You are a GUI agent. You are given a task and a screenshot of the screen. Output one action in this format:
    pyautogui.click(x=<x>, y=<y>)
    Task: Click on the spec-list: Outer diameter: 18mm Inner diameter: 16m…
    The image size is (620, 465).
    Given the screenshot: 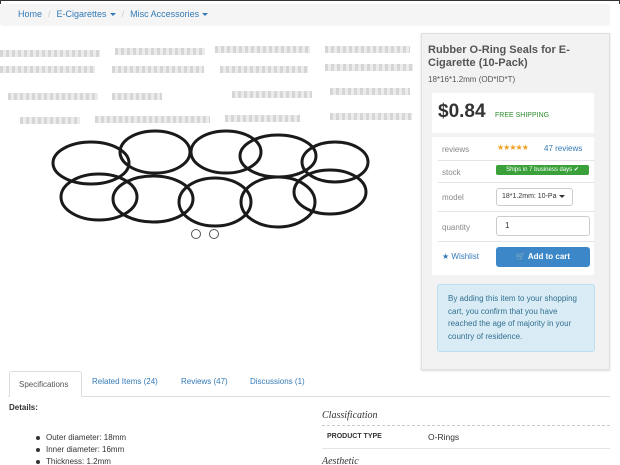 What is the action you would take?
    pyautogui.click(x=81, y=448)
    